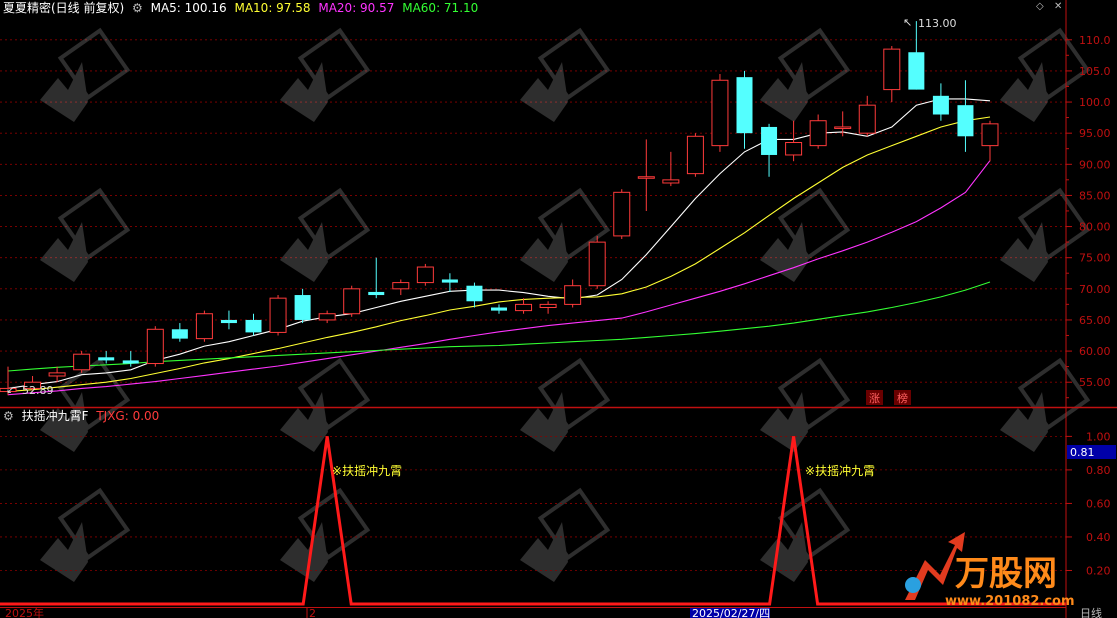 The image size is (1117, 618). I want to click on indicator-tick-label: 1.00, so click(1098, 436).